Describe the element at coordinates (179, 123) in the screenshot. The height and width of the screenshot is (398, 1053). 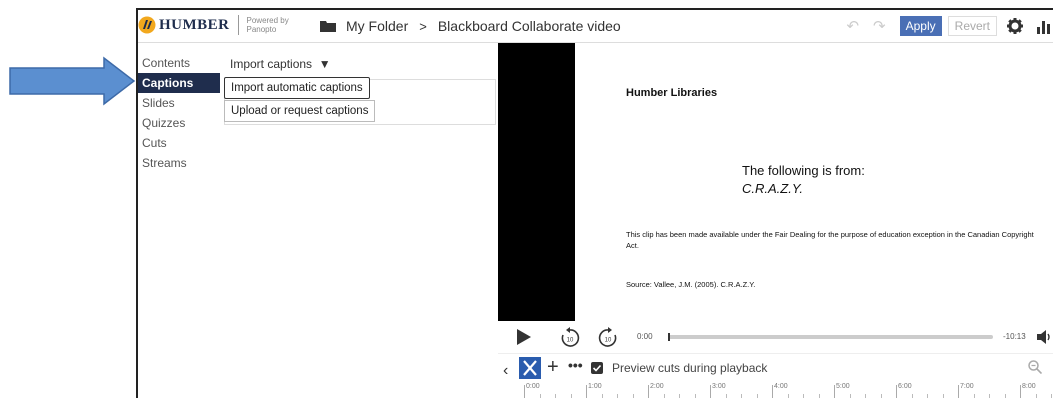
I see `sidebar-item-quizzes: Quizzes` at that location.